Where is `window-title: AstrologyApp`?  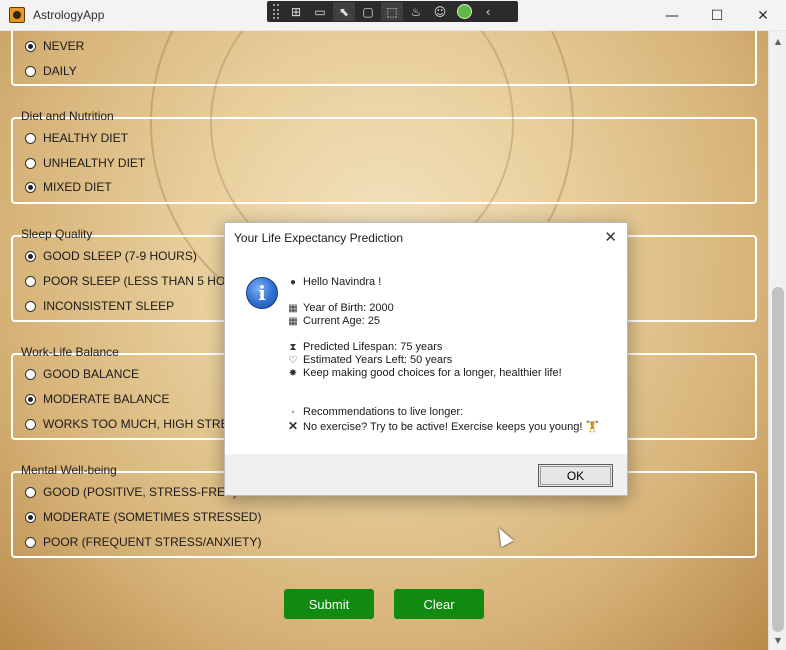
window-title: AstrologyApp is located at coordinates (69, 15).